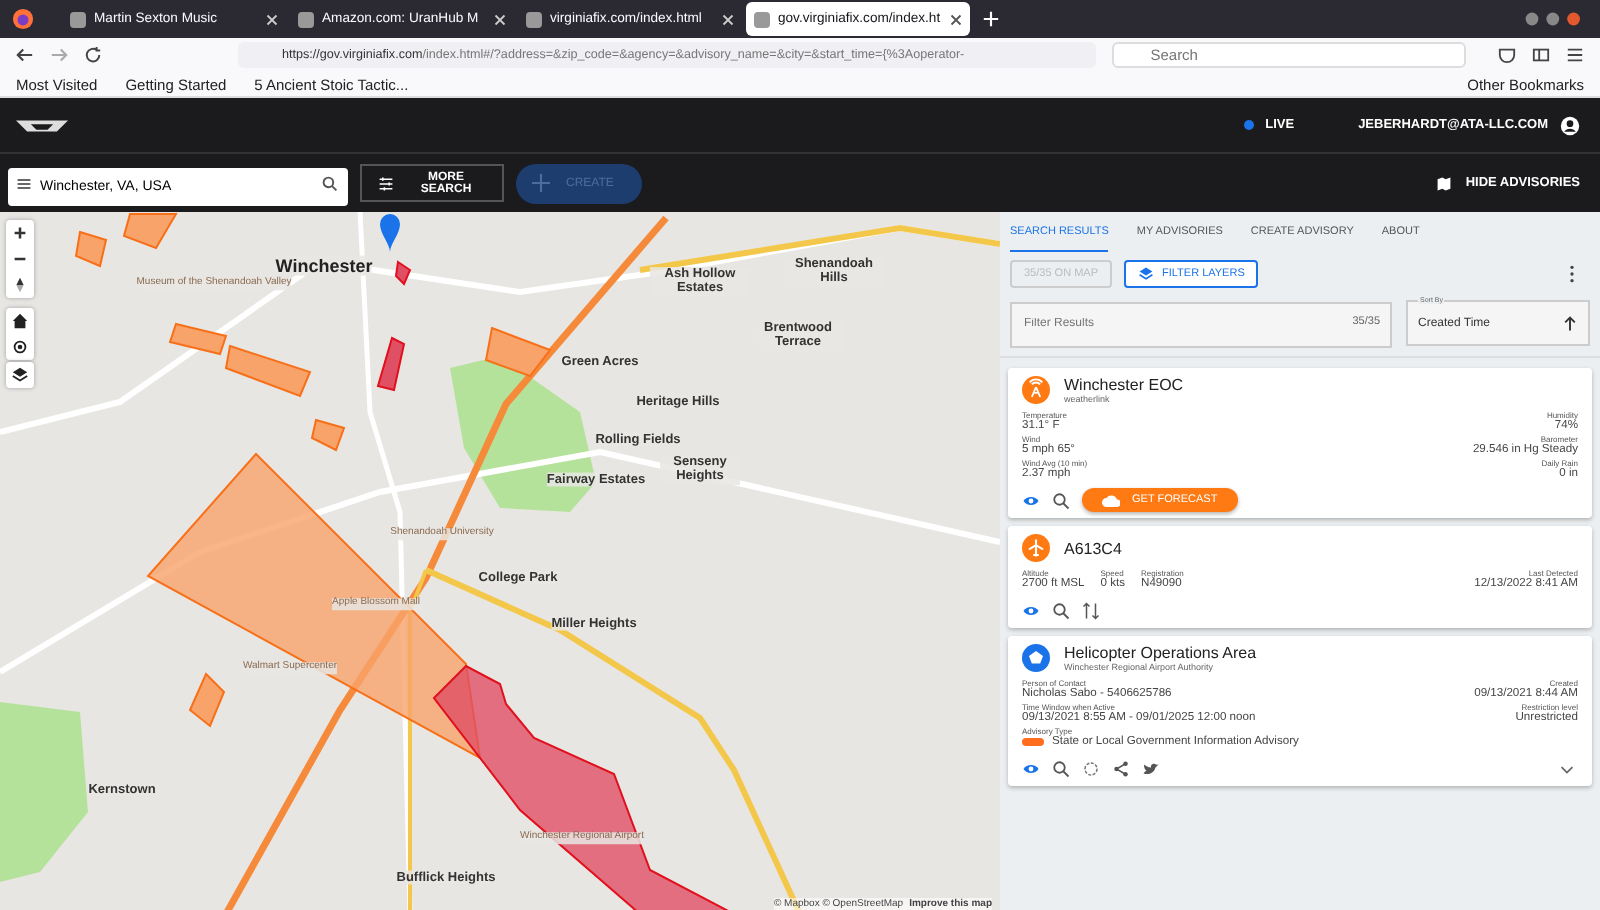 The height and width of the screenshot is (910, 1600). Describe the element at coordinates (1111, 500) in the screenshot. I see `cloud-icon` at that location.